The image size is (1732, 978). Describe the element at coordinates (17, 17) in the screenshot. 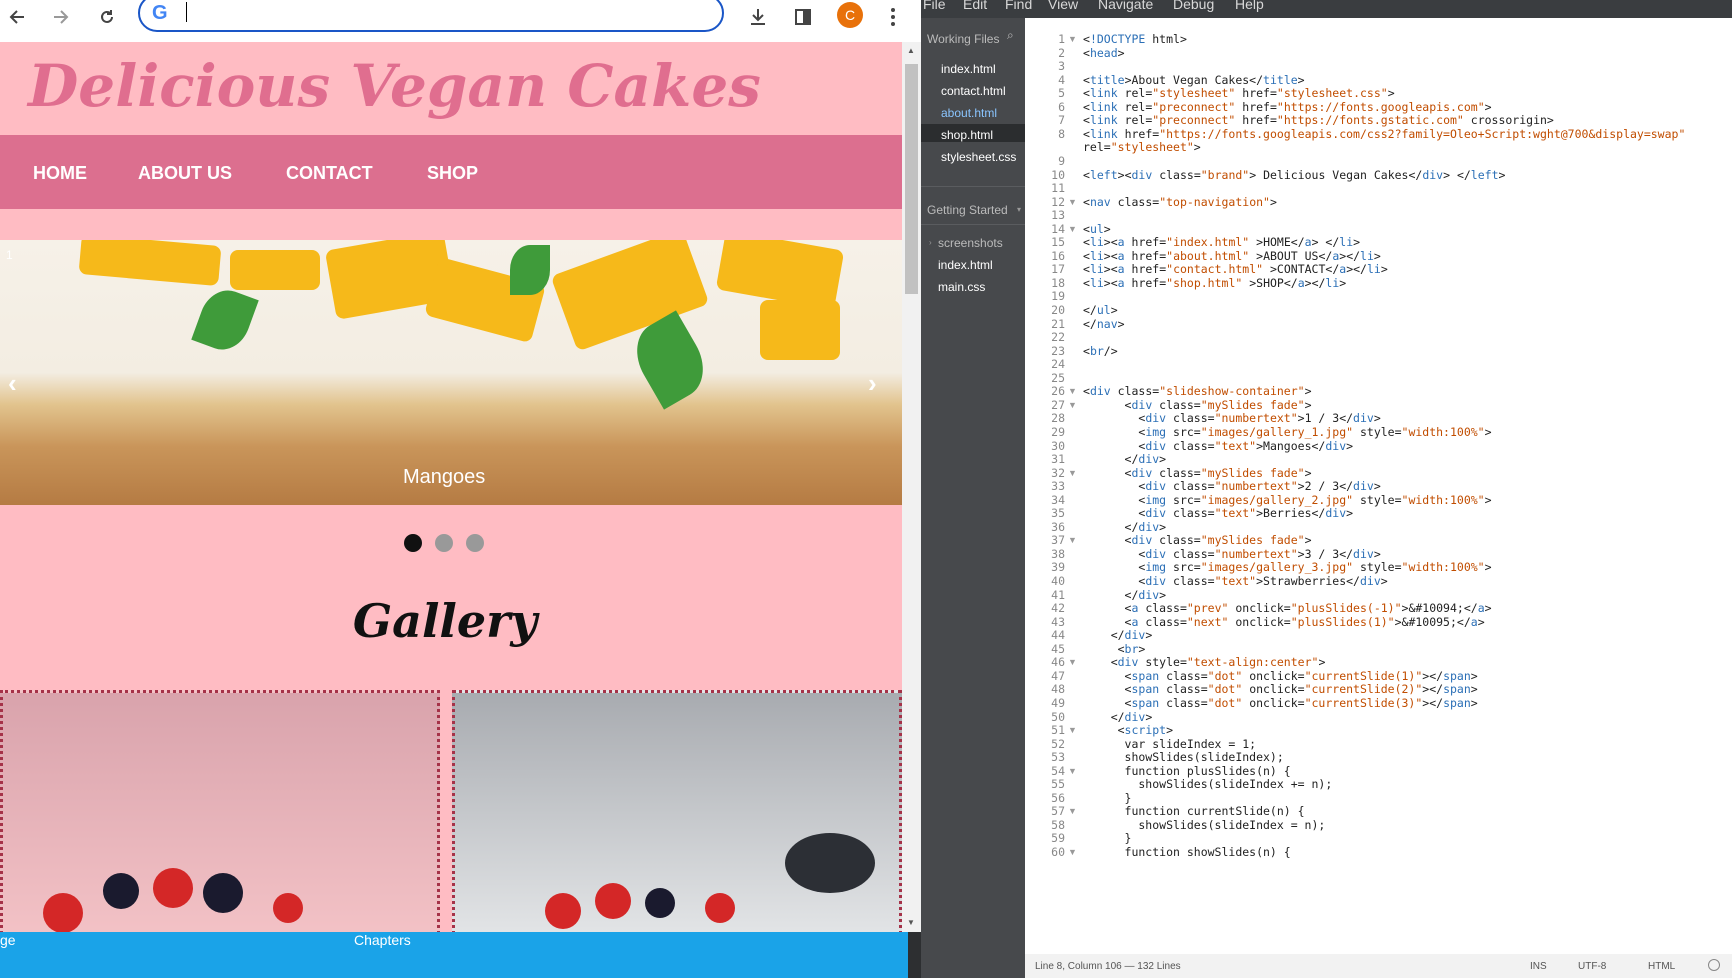

I see `back-arrow-icon` at that location.